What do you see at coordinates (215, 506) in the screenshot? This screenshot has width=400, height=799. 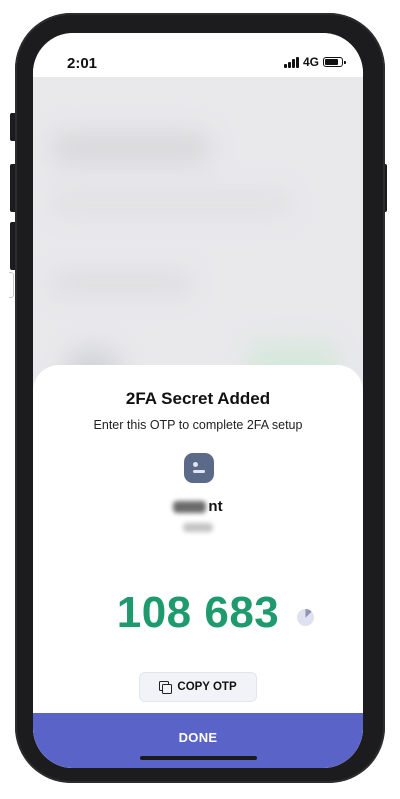 I see `account-name-visible: nt` at bounding box center [215, 506].